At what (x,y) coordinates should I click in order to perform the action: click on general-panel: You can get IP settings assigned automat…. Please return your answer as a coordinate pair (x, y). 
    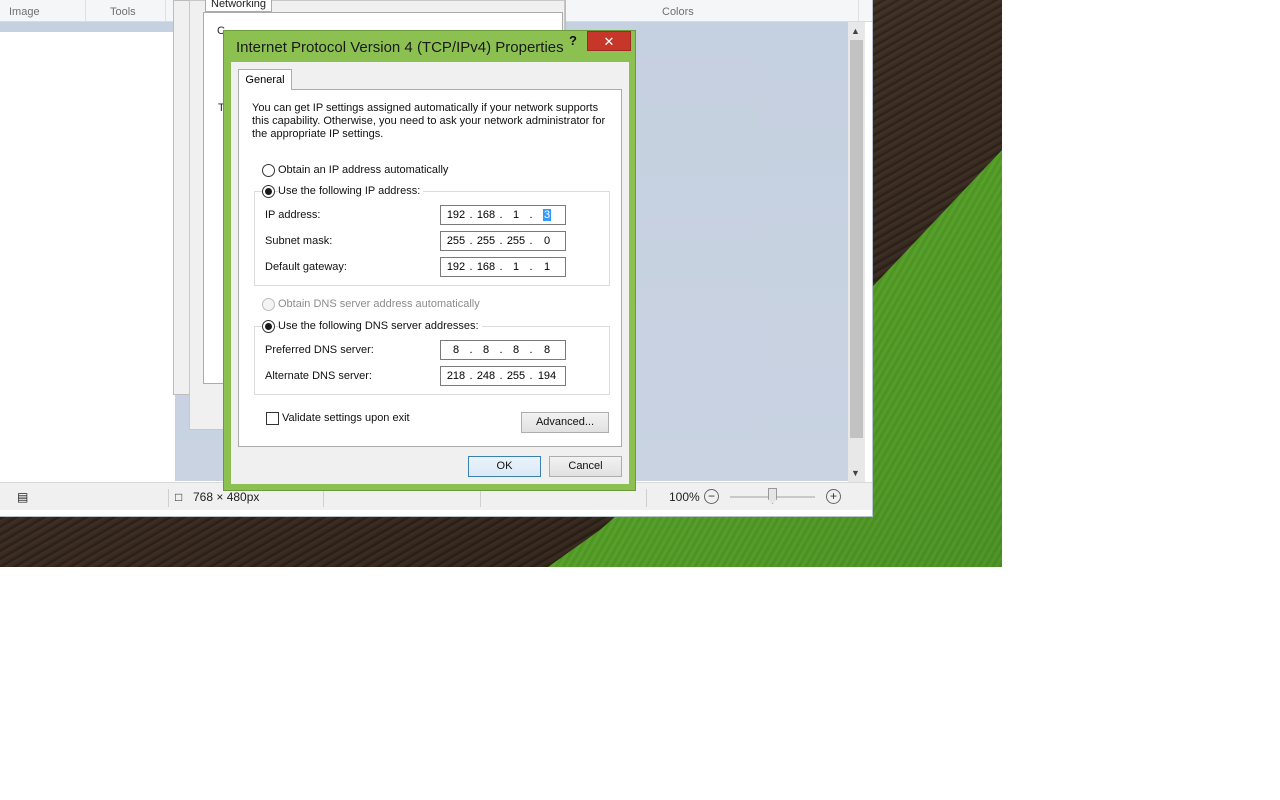
    Looking at the image, I should click on (430, 268).